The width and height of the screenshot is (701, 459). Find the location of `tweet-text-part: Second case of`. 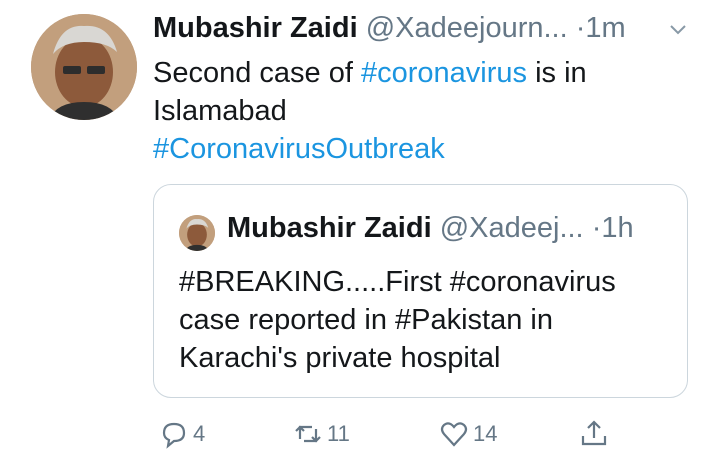

tweet-text-part: Second case of is located at coordinates (257, 73).